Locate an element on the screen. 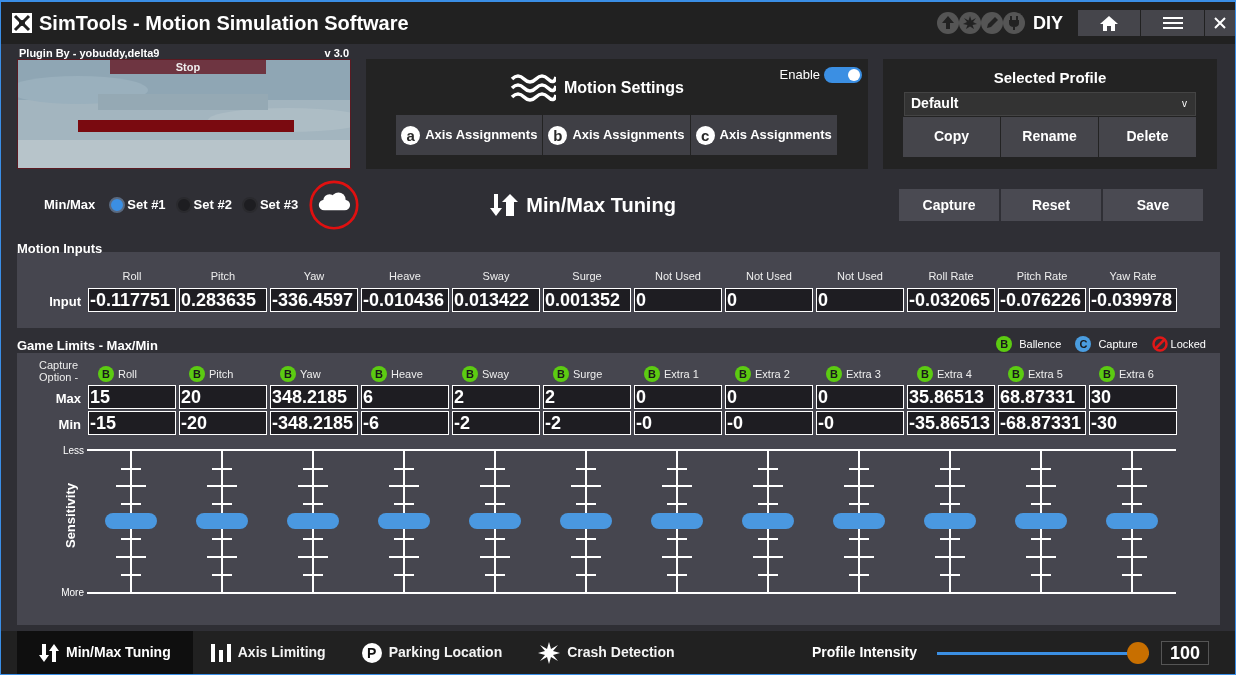 The image size is (1236, 675). legend-badge: B is located at coordinates (1004, 344).